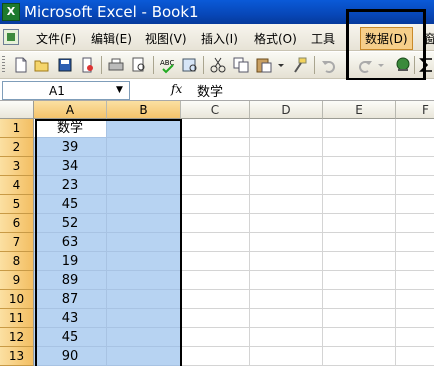 This screenshot has height=366, width=434. I want to click on row-header: 9, so click(17, 280).